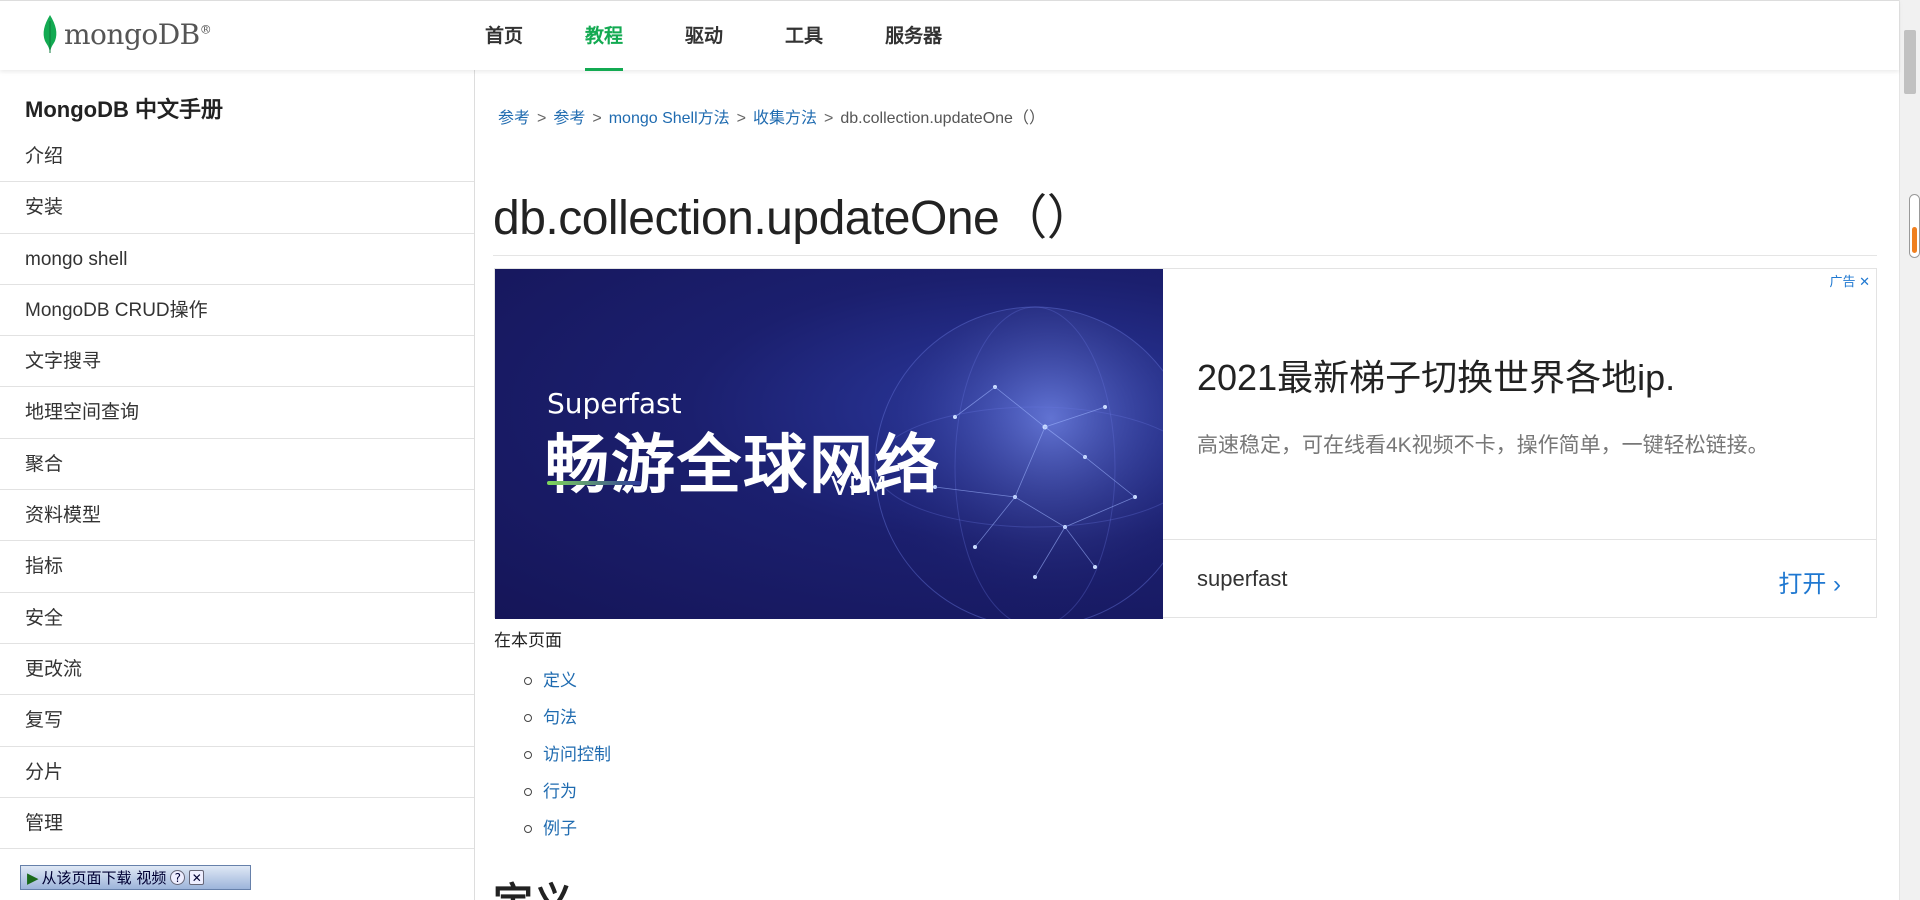 This screenshot has width=1920, height=900. What do you see at coordinates (785, 118) in the screenshot?
I see `breadcrumb-link: 收集方法` at bounding box center [785, 118].